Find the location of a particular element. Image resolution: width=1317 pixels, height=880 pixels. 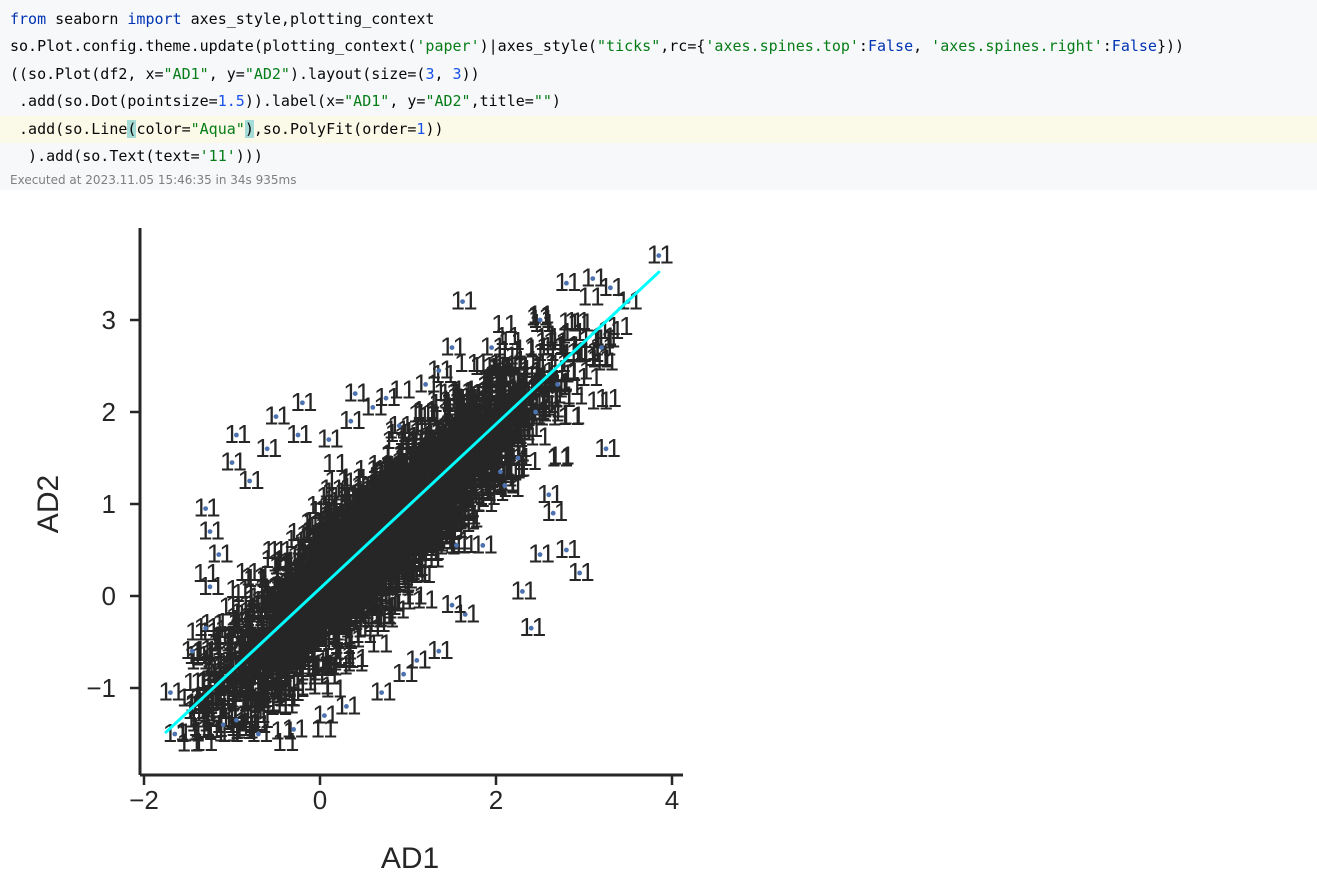

code-token: 'axes.spines.top' is located at coordinates (782, 46).